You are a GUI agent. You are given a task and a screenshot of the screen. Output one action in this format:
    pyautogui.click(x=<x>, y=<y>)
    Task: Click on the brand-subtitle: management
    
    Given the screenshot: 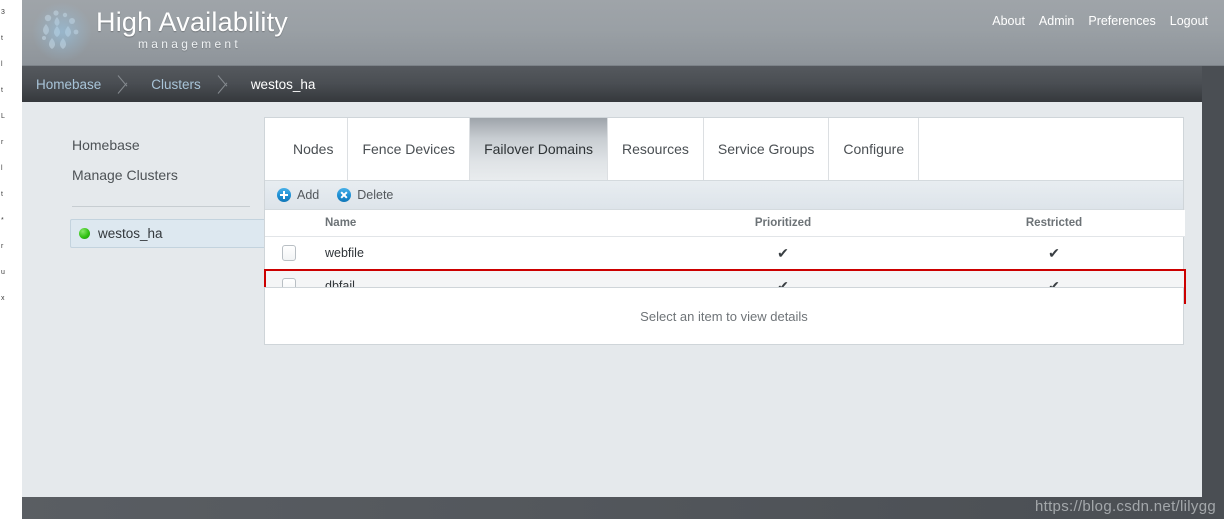 What is the action you would take?
    pyautogui.click(x=190, y=44)
    